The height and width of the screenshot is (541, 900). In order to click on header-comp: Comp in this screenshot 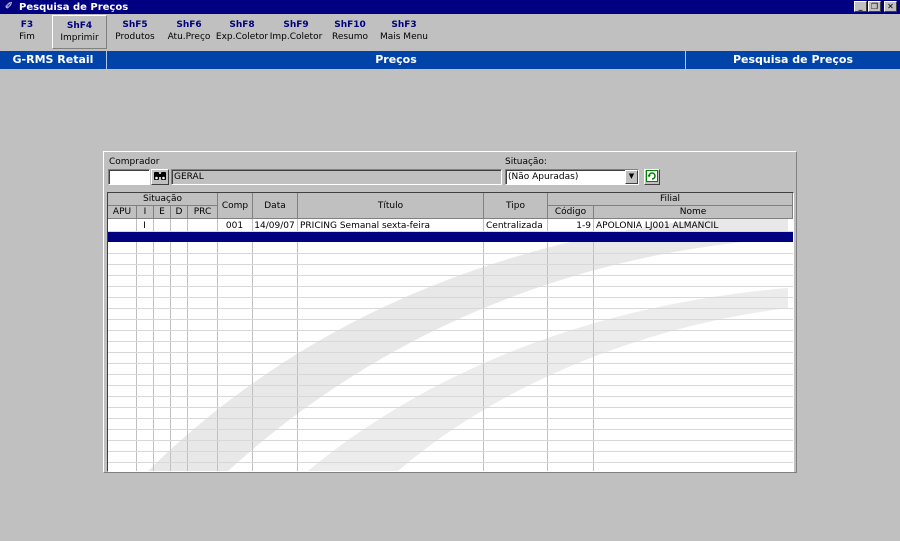, I will do `click(235, 206)`.